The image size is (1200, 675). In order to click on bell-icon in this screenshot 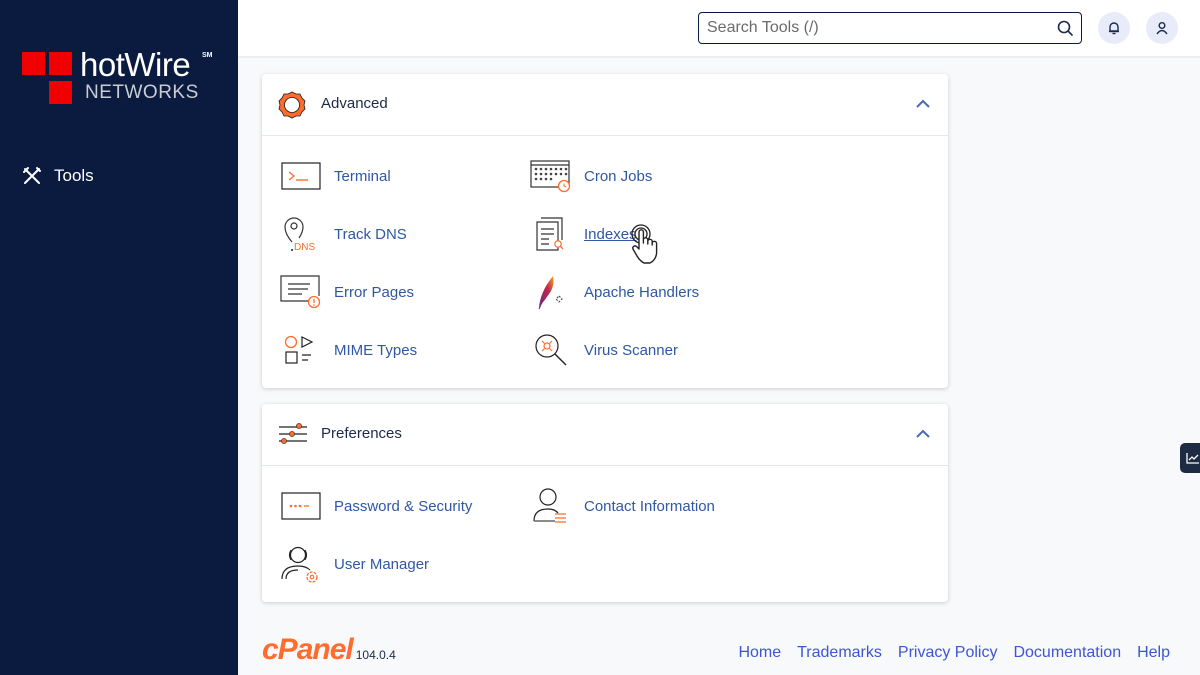, I will do `click(1114, 28)`.